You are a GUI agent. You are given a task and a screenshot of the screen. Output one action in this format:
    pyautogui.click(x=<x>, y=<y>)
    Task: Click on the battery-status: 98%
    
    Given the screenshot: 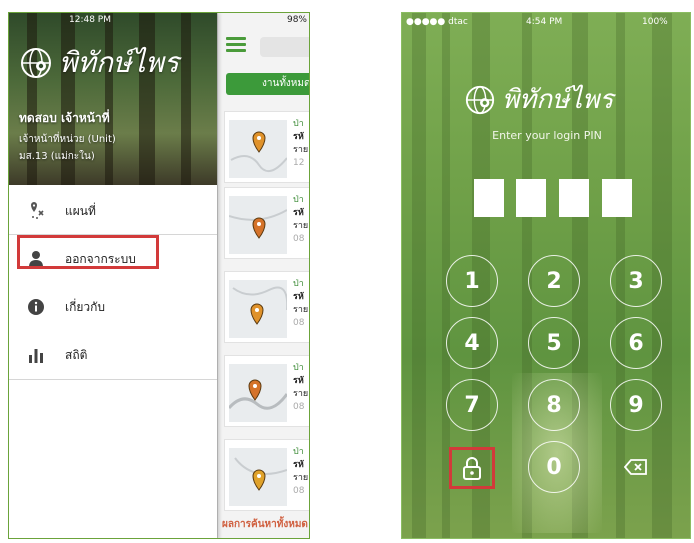 What is the action you would take?
    pyautogui.click(x=296, y=20)
    